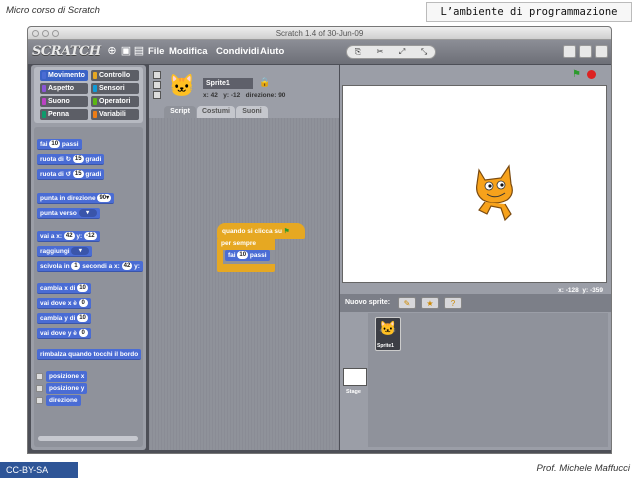  I want to click on script-move-steps: fai 10 passi, so click(247, 255).